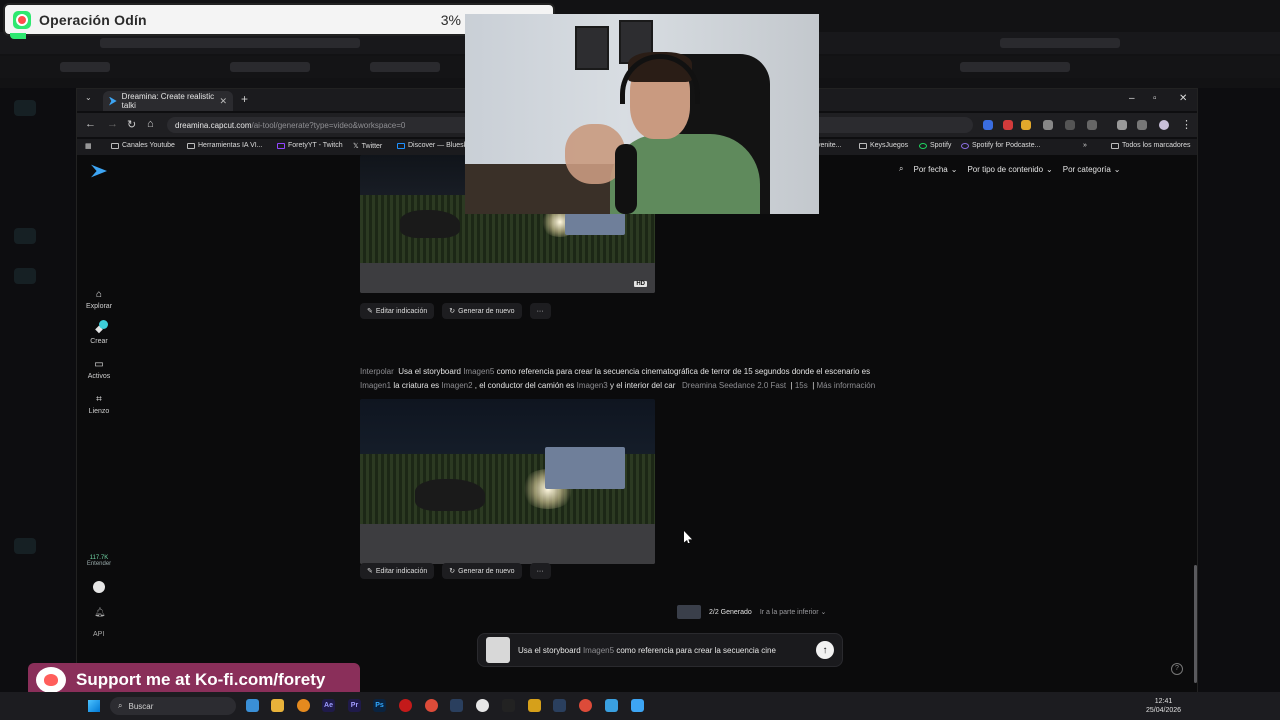 The width and height of the screenshot is (1280, 720). What do you see at coordinates (99, 612) in the screenshot?
I see `bell-icon: 🔔︎` at bounding box center [99, 612].